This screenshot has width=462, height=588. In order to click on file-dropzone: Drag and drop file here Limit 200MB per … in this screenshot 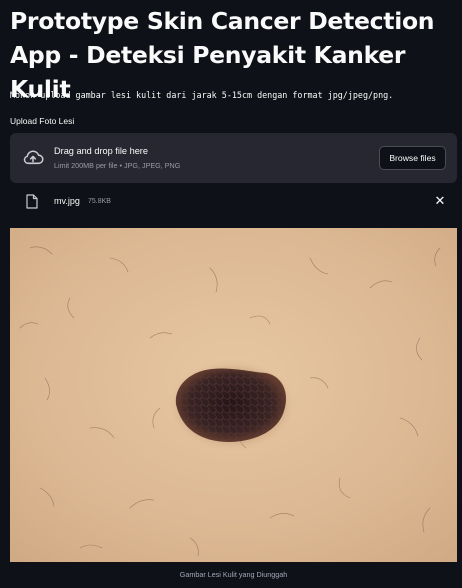, I will do `click(233, 158)`.